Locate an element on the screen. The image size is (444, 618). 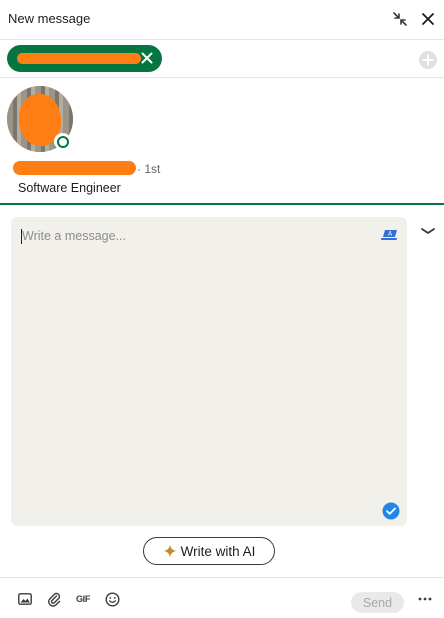
compose-toolbar: GIF Send is located at coordinates (222, 597).